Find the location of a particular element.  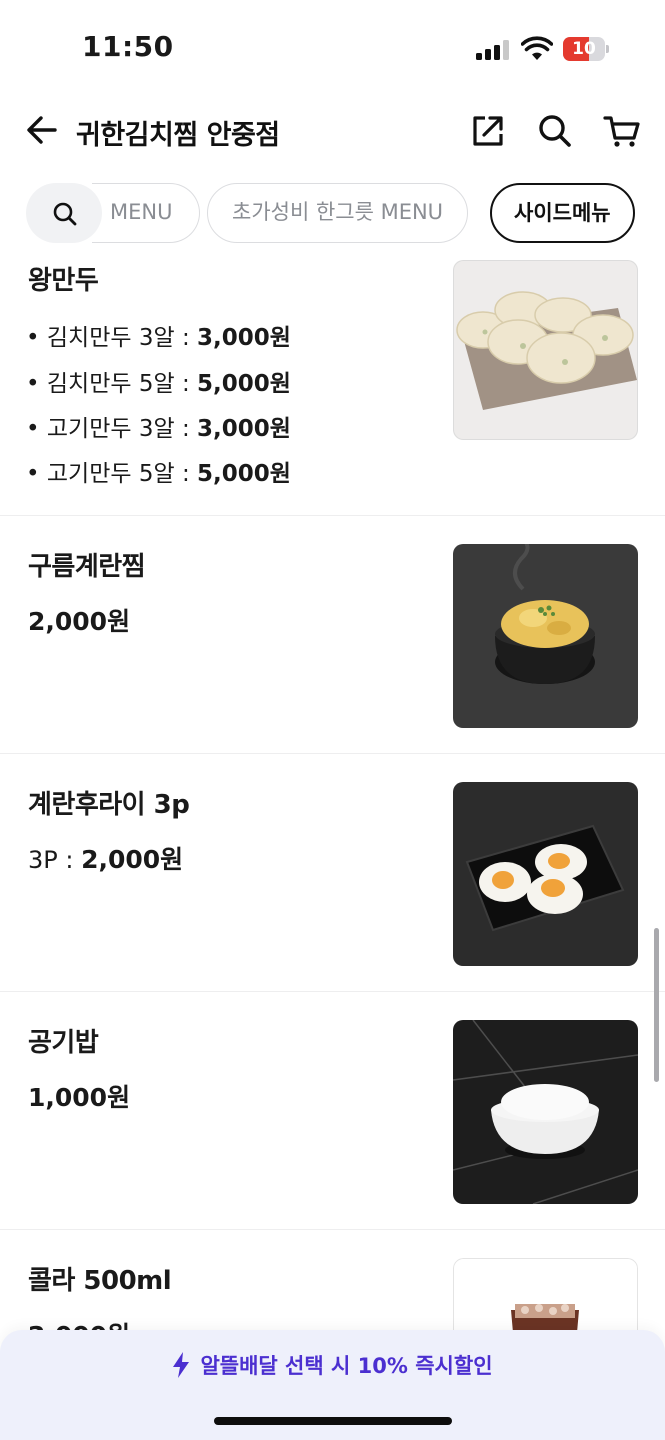

menu-option: • 고기만두 5알 : 5,000원 is located at coordinates (158, 474).